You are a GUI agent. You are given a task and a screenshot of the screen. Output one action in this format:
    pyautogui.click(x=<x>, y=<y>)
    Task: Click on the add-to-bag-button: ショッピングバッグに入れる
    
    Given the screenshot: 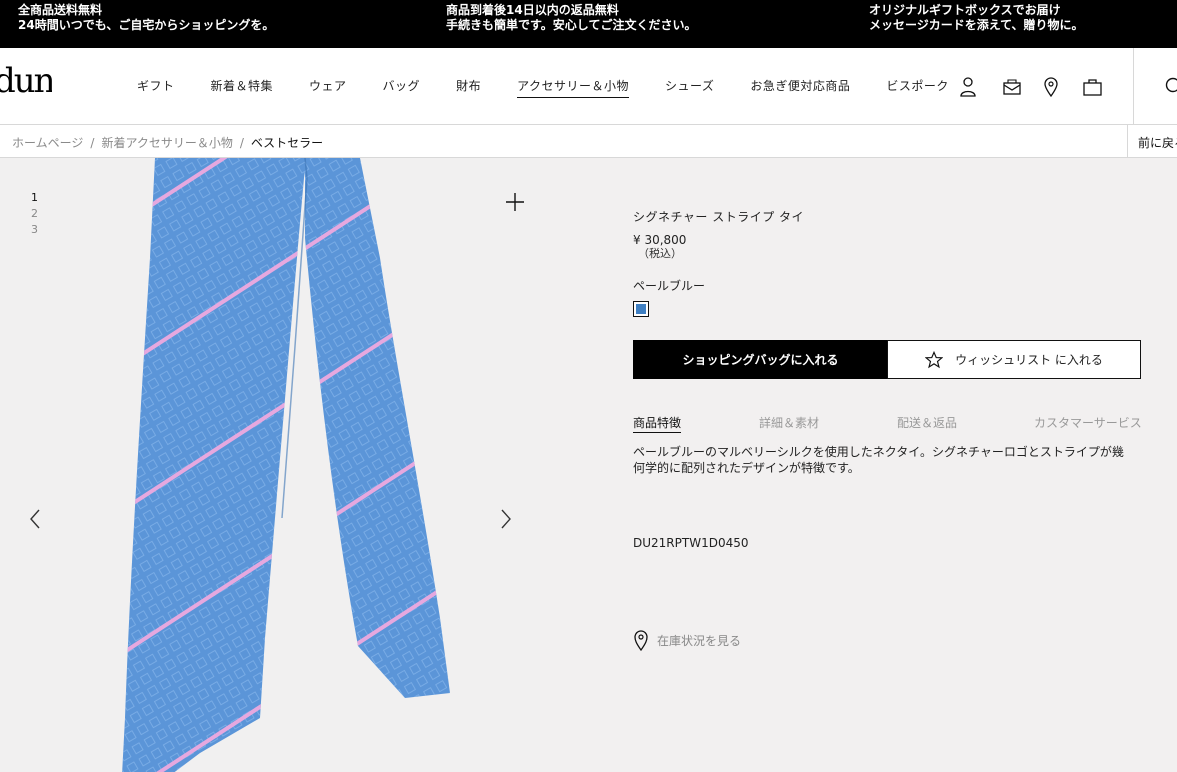 What is the action you would take?
    pyautogui.click(x=760, y=359)
    